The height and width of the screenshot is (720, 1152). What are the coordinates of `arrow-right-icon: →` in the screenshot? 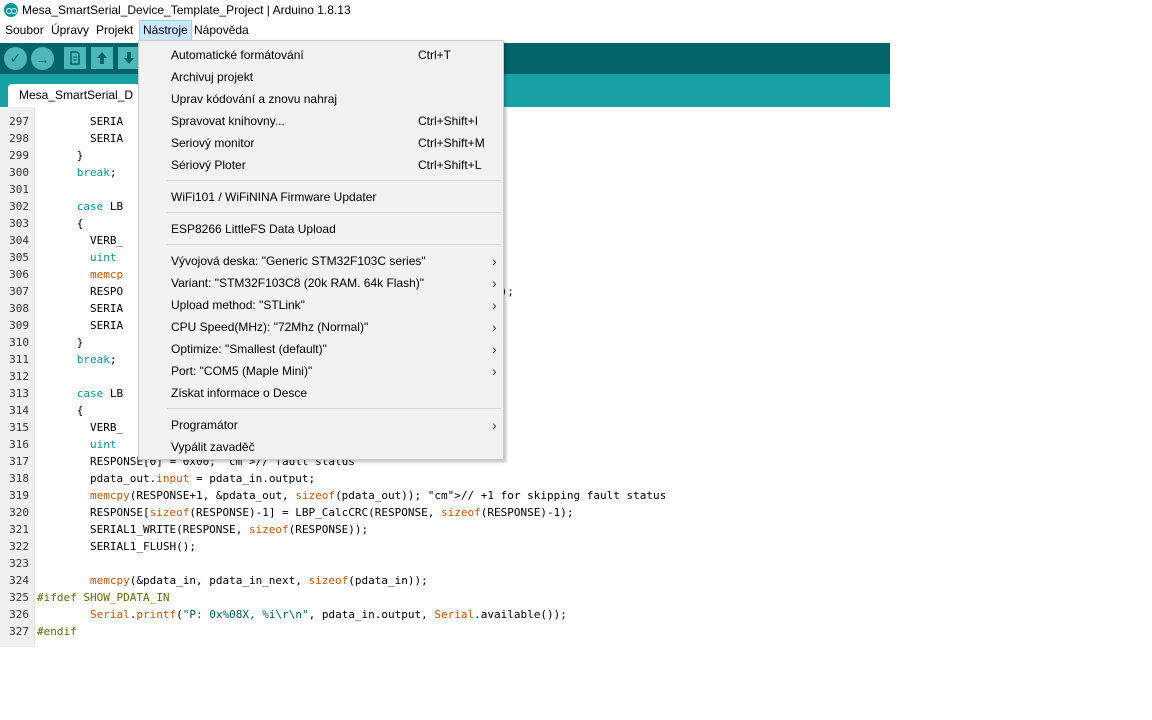 It's located at (42, 58).